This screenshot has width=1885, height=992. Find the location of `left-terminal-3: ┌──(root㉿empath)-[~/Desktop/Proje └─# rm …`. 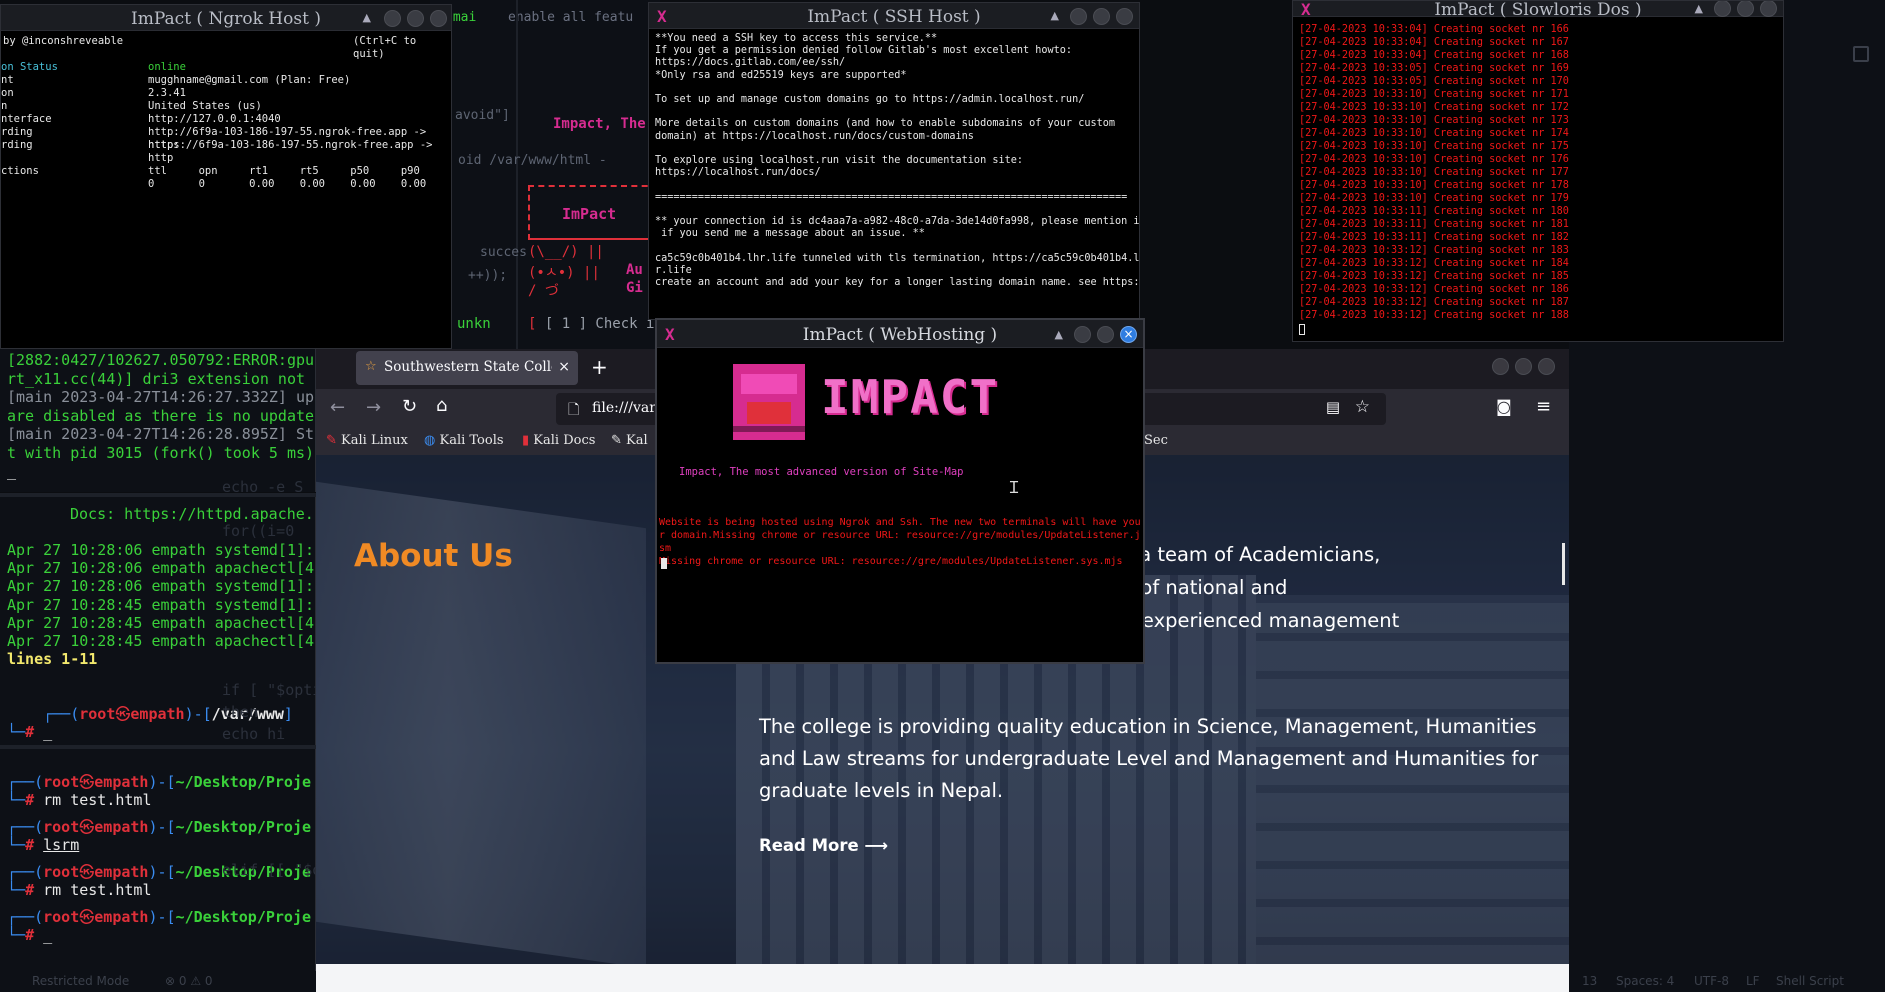

left-terminal-3: ┌──(root㉿empath)-[~/Desktop/Proje └─# rm … is located at coordinates (158, 860).